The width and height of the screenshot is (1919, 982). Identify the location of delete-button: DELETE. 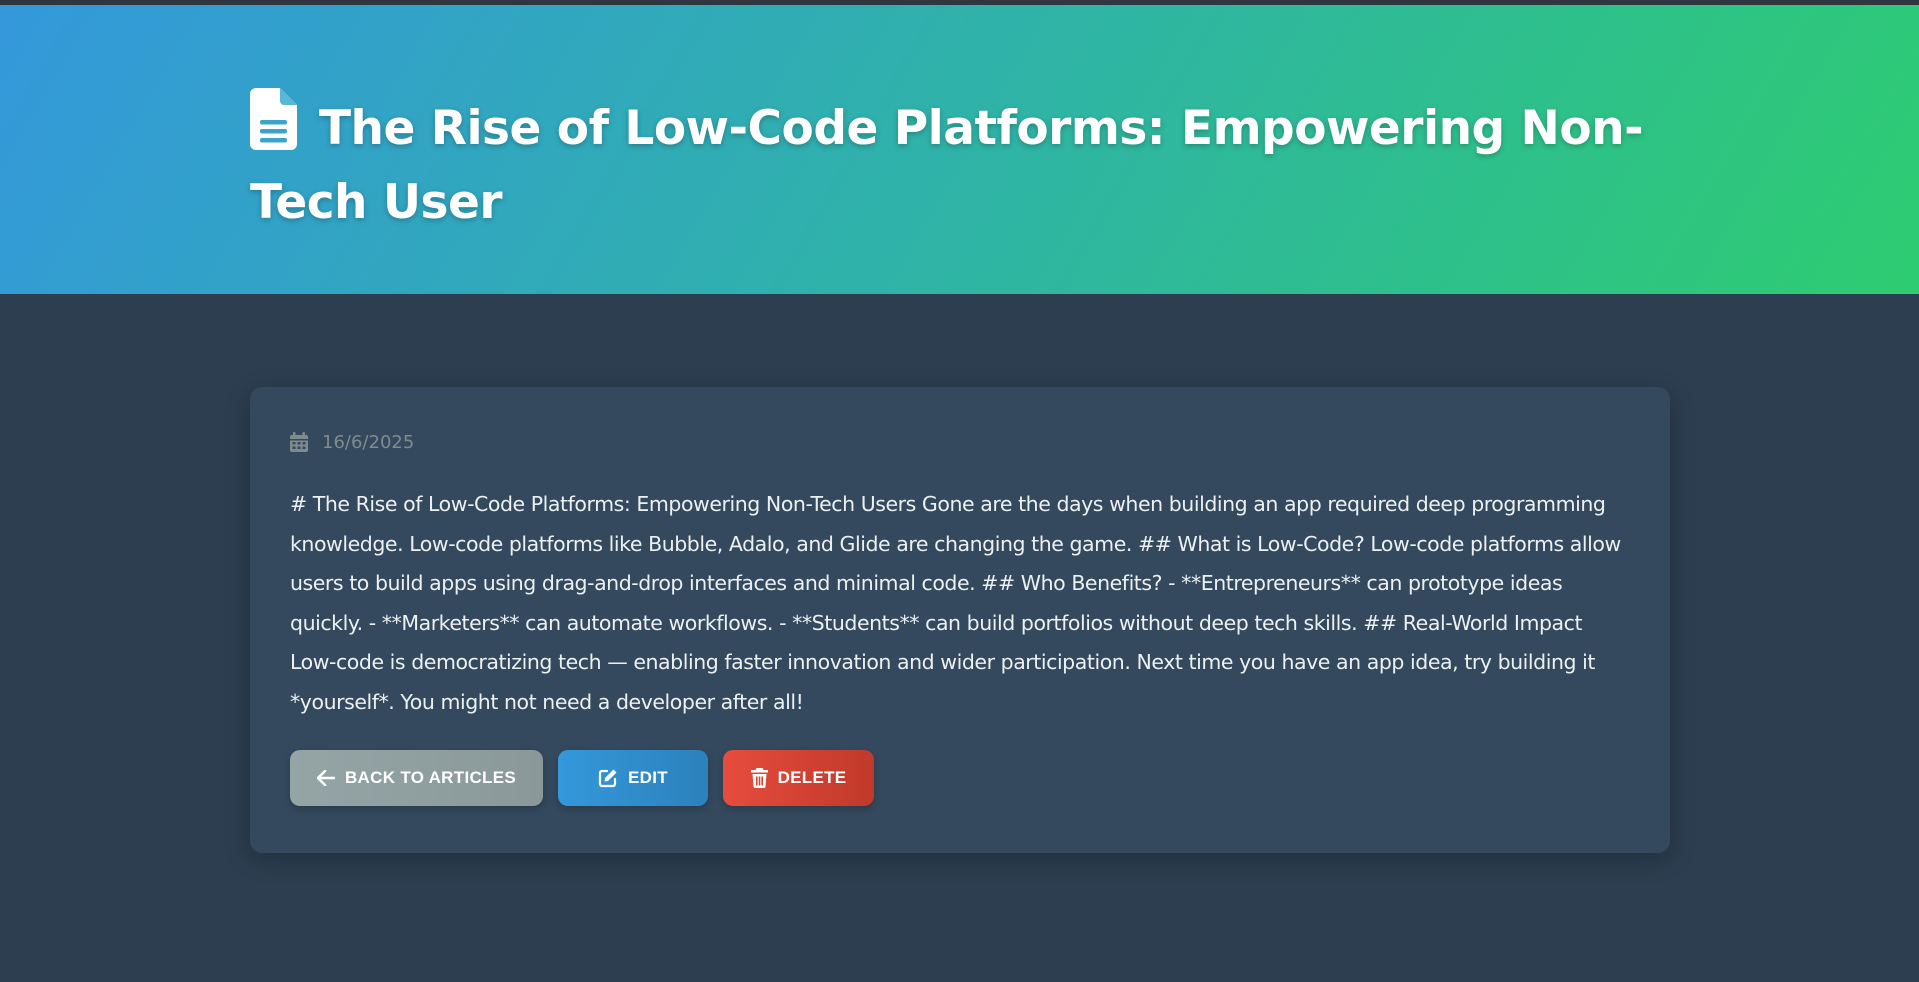
(798, 778).